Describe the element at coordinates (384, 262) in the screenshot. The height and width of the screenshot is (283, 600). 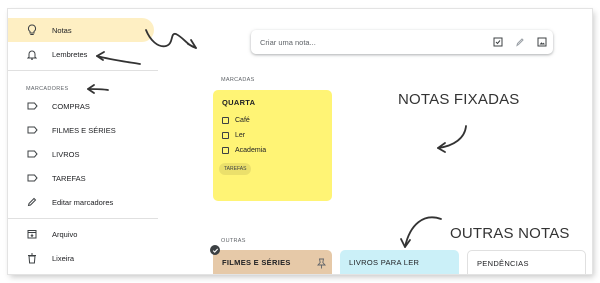
I see `note-title: LIVROS PARA LER` at that location.